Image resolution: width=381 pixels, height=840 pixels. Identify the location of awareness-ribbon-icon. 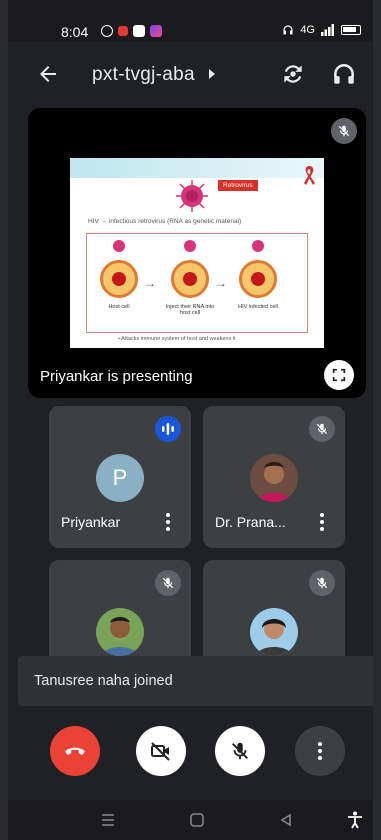
(309, 175).